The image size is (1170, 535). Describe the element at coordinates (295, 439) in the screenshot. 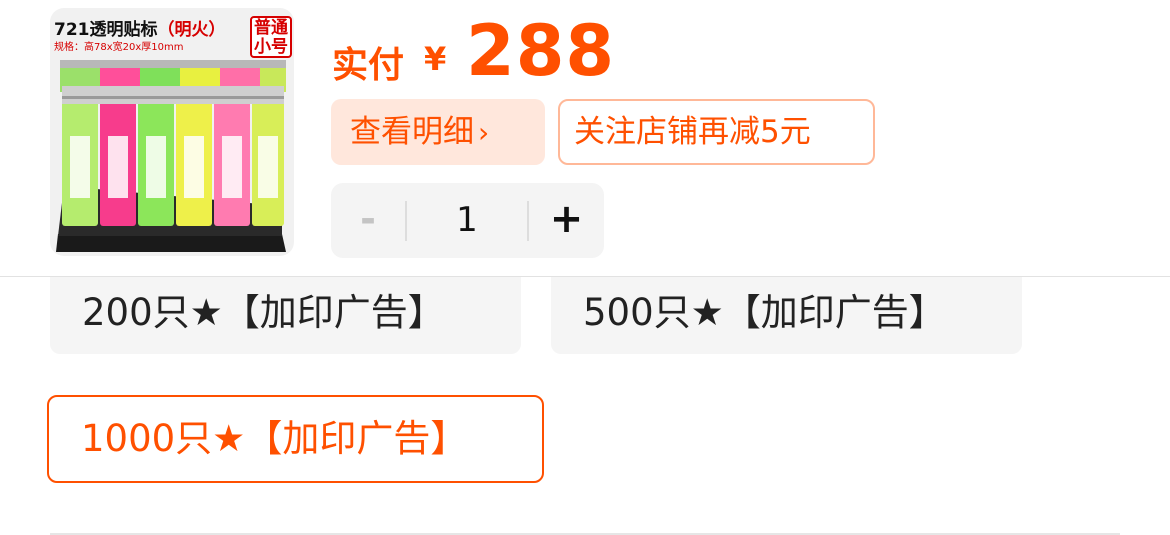

I see `option-1000-selected: 1000只★【加印广告】` at that location.